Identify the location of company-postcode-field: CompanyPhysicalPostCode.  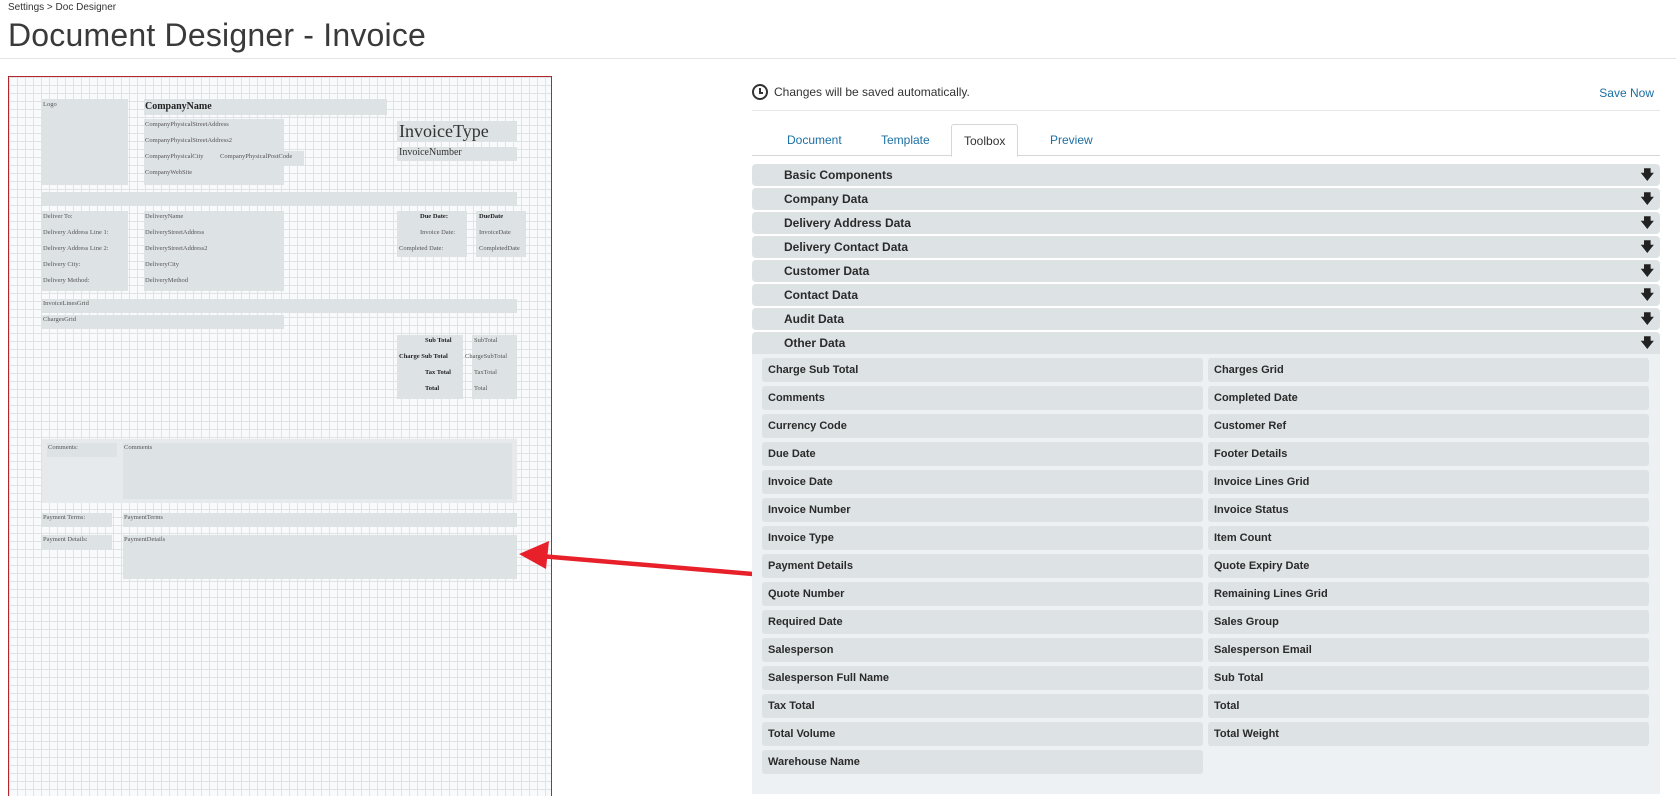
(256, 156).